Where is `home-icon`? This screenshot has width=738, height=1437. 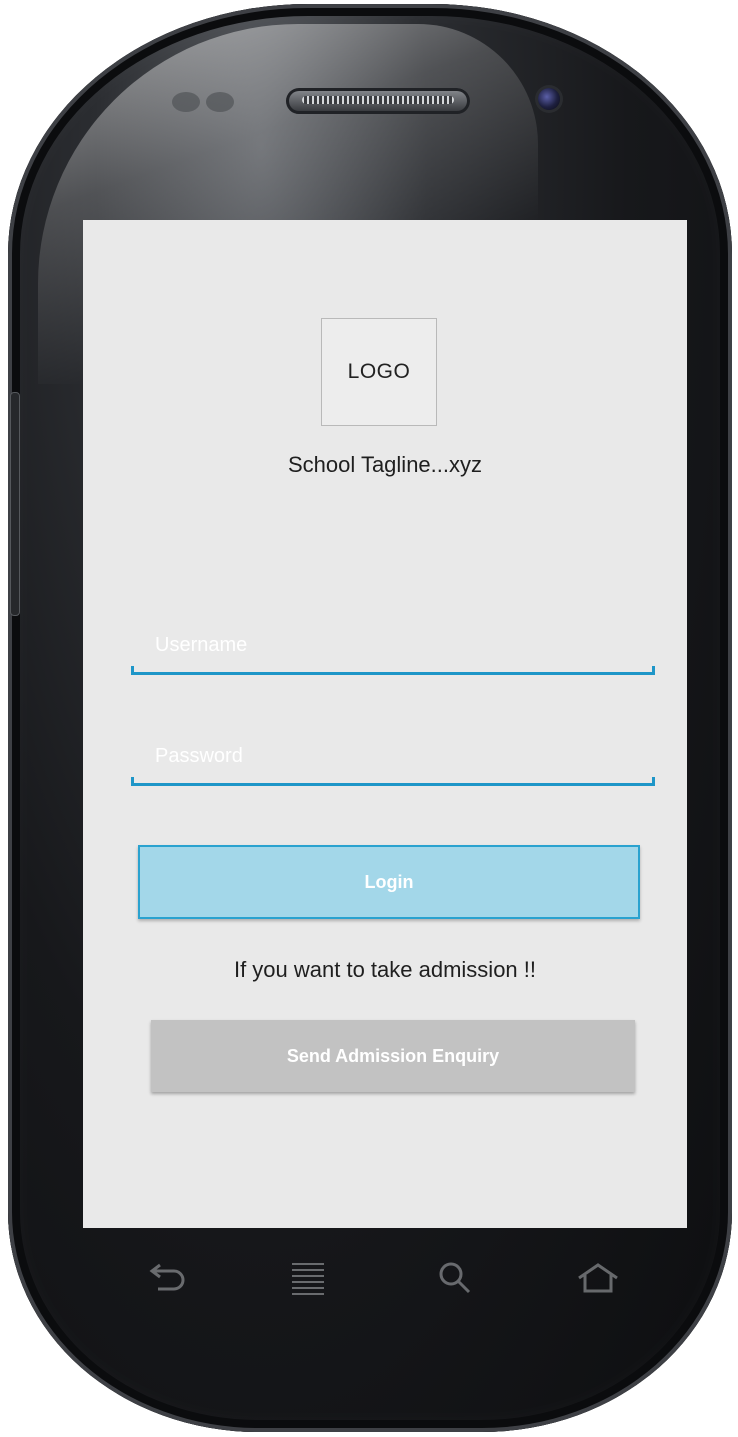
home-icon is located at coordinates (598, 1278).